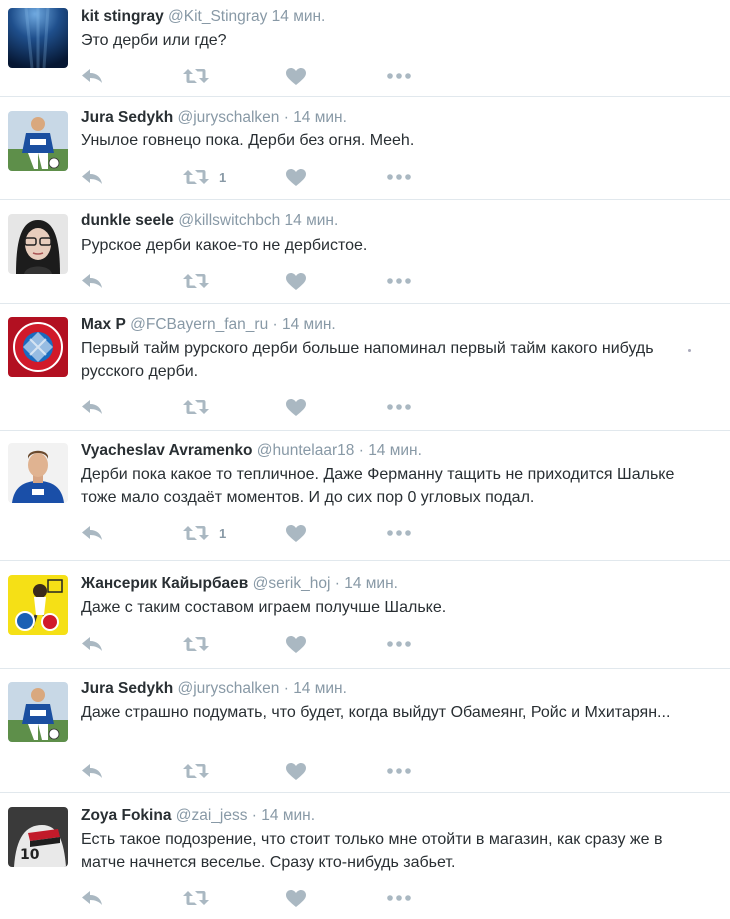 Image resolution: width=730 pixels, height=919 pixels. I want to click on user-handle: @huntelaar18, so click(306, 450).